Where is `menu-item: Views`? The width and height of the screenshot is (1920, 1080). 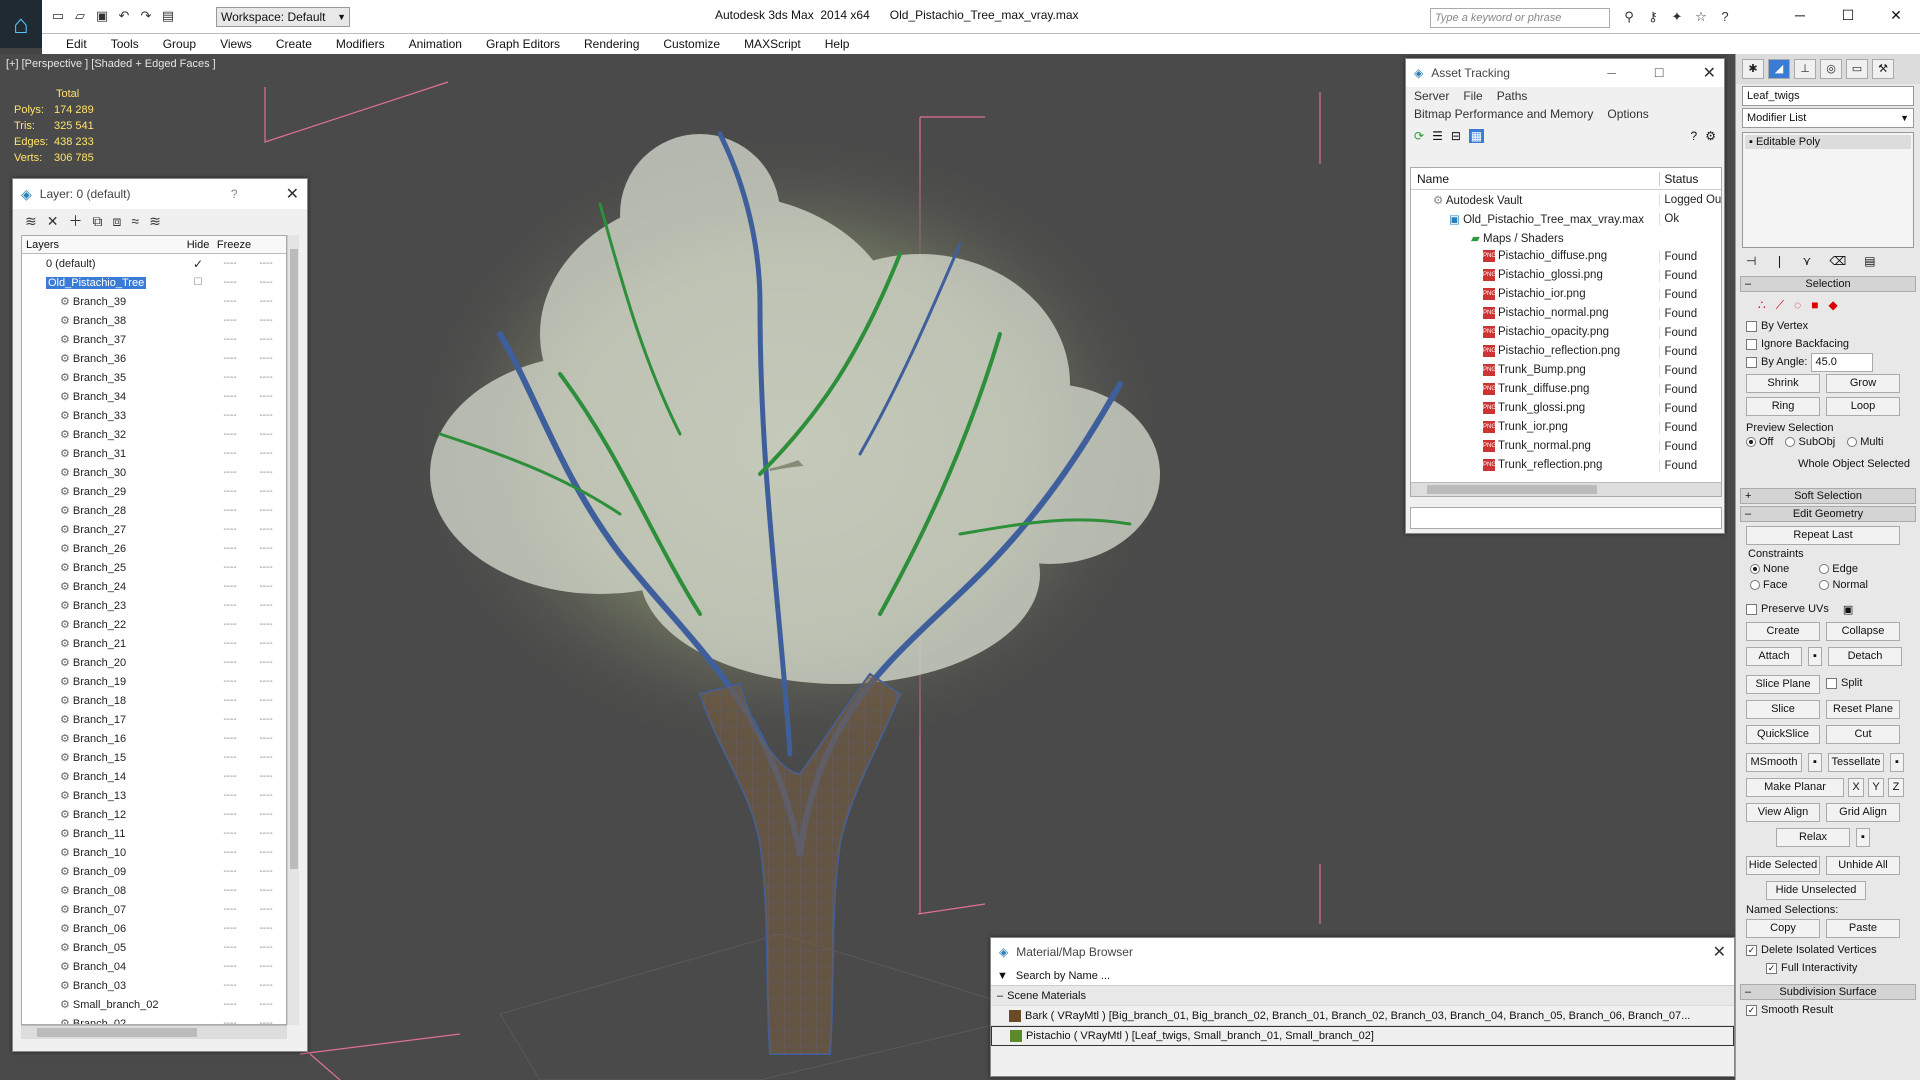
menu-item: Views is located at coordinates (236, 44).